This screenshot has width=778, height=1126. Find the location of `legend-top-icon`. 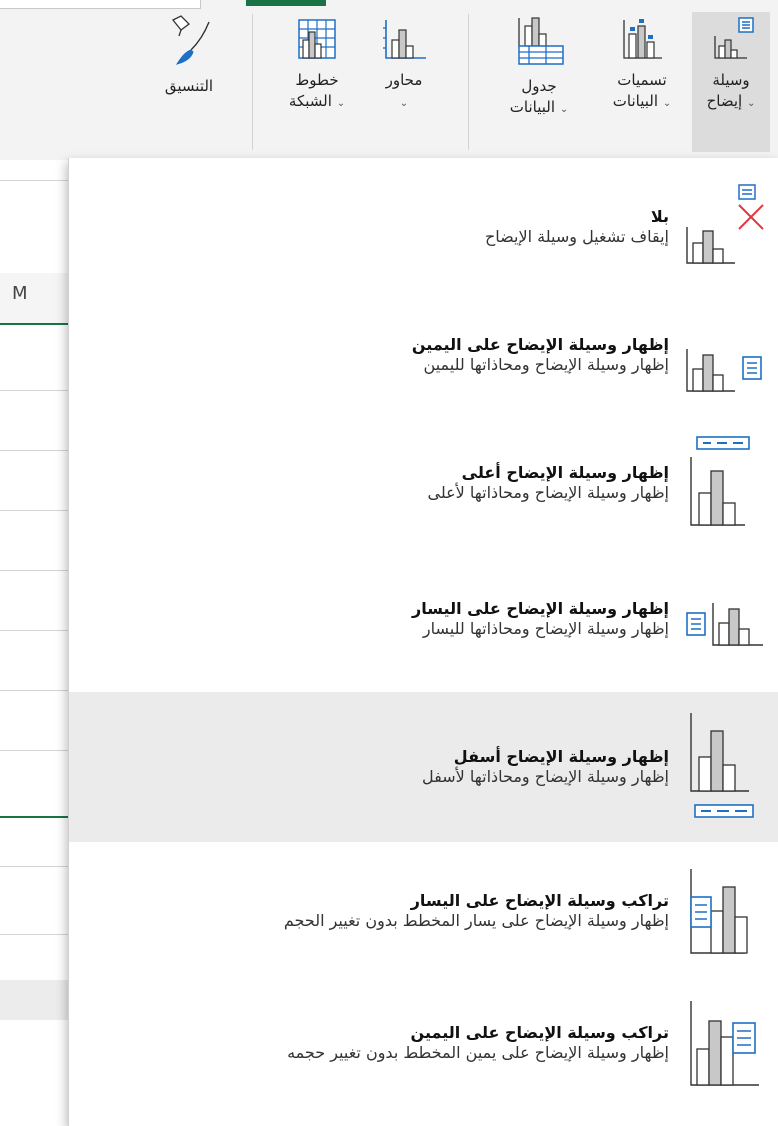

legend-top-icon is located at coordinates (720, 481).